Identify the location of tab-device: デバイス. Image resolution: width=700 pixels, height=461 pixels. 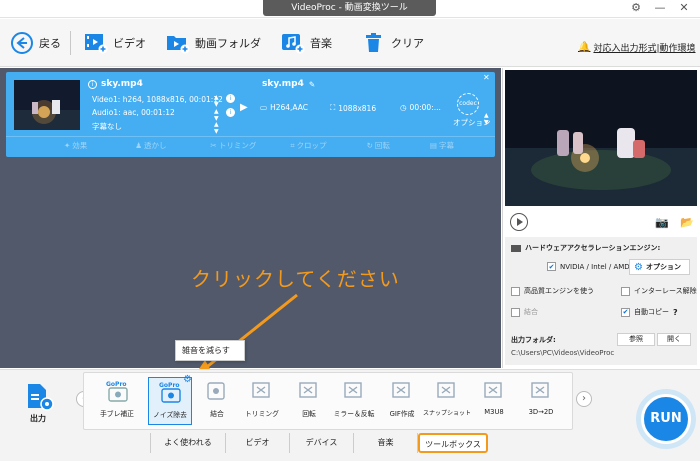
(322, 443).